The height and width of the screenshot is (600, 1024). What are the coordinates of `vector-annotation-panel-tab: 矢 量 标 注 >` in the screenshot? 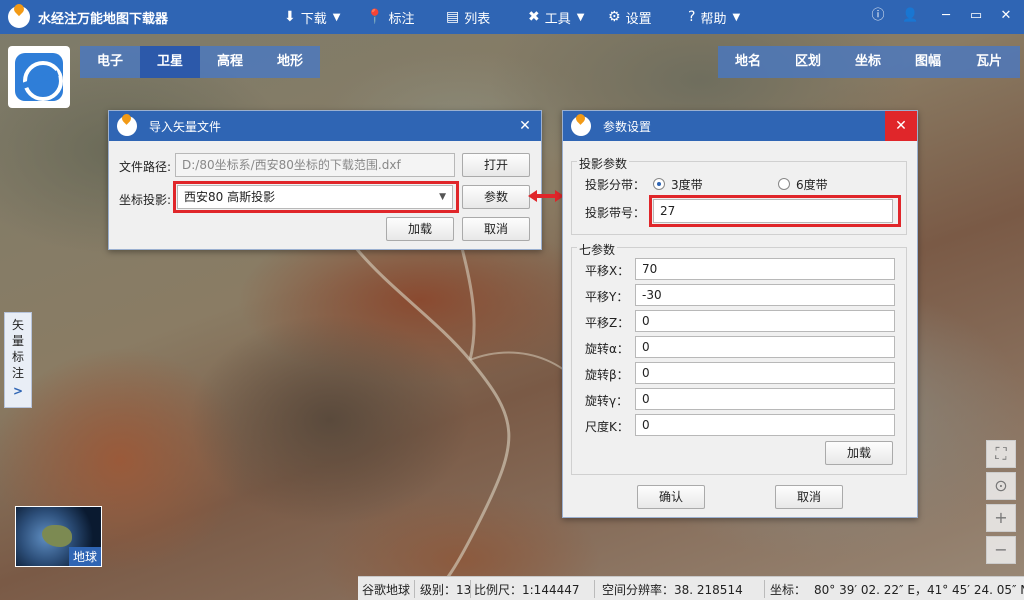 It's located at (18, 360).